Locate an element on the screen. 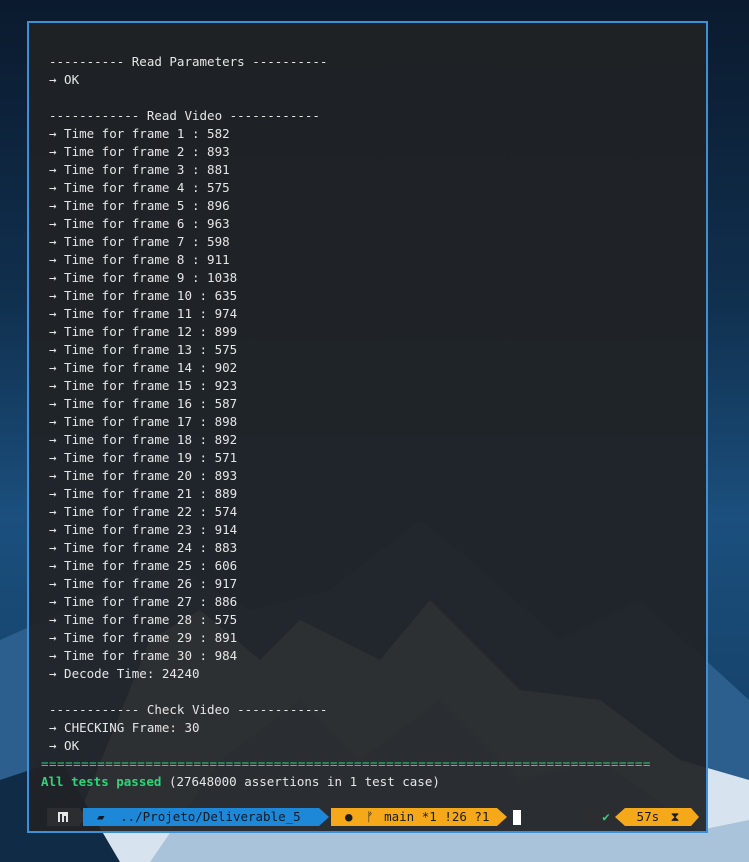 This screenshot has width=749, height=862. frame-time-line: → Time for frame 16 : 587 is located at coordinates (143, 403).